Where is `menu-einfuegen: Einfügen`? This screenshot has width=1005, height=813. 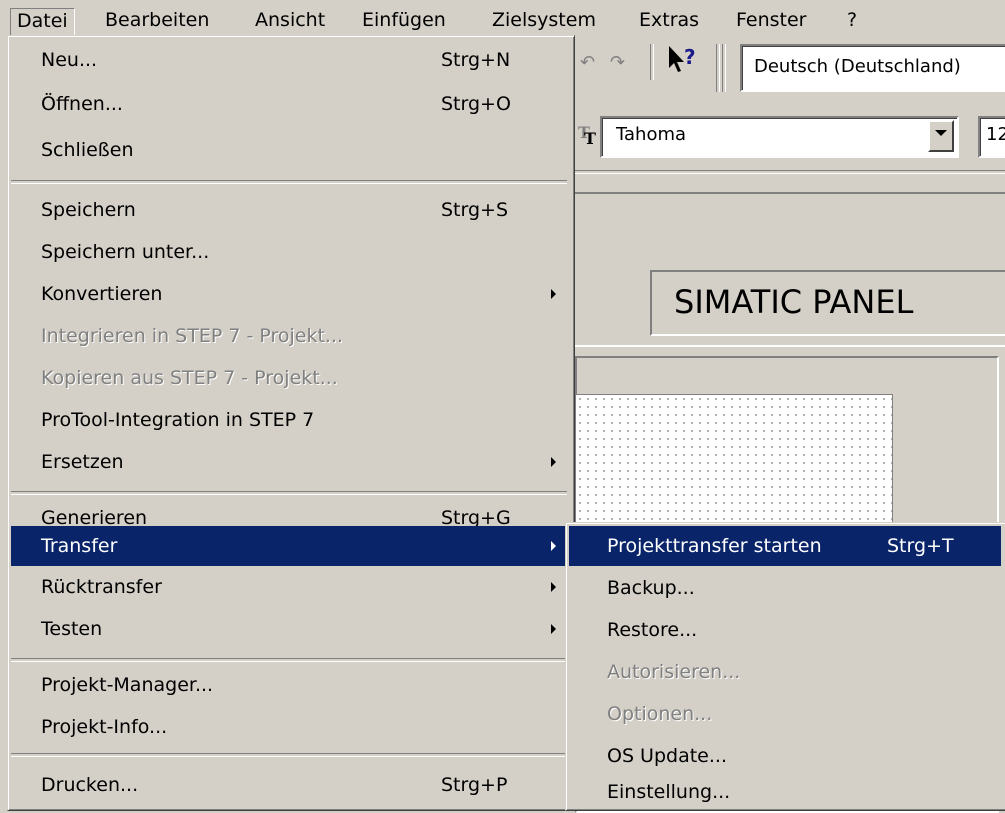 menu-einfuegen: Einfügen is located at coordinates (404, 20).